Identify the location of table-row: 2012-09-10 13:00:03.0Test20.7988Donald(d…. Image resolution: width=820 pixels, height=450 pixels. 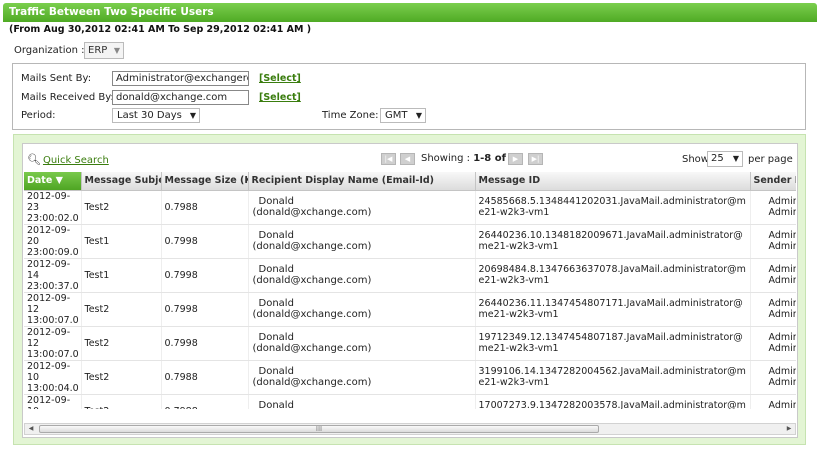
(410, 401).